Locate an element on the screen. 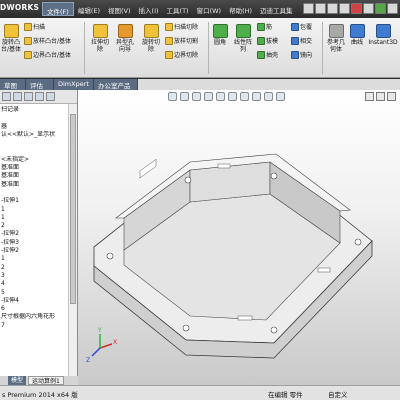 The image size is (400, 400). feature-tree-icon is located at coordinates (6, 96).